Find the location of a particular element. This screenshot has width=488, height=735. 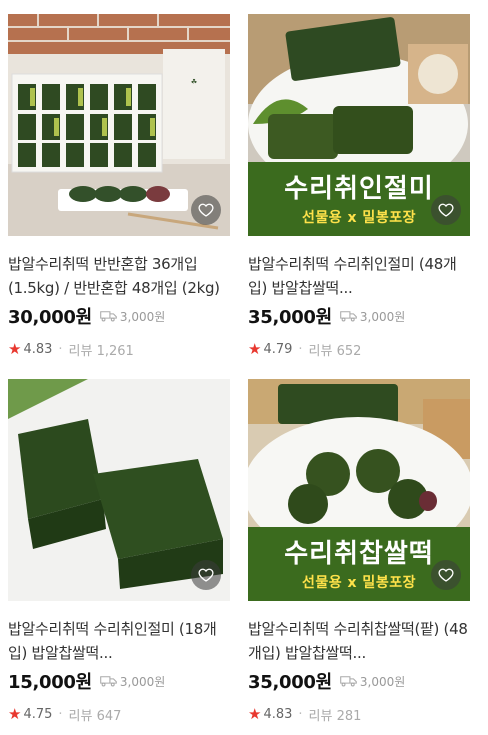

review-count: 리뷰 1,261 is located at coordinates (101, 349).